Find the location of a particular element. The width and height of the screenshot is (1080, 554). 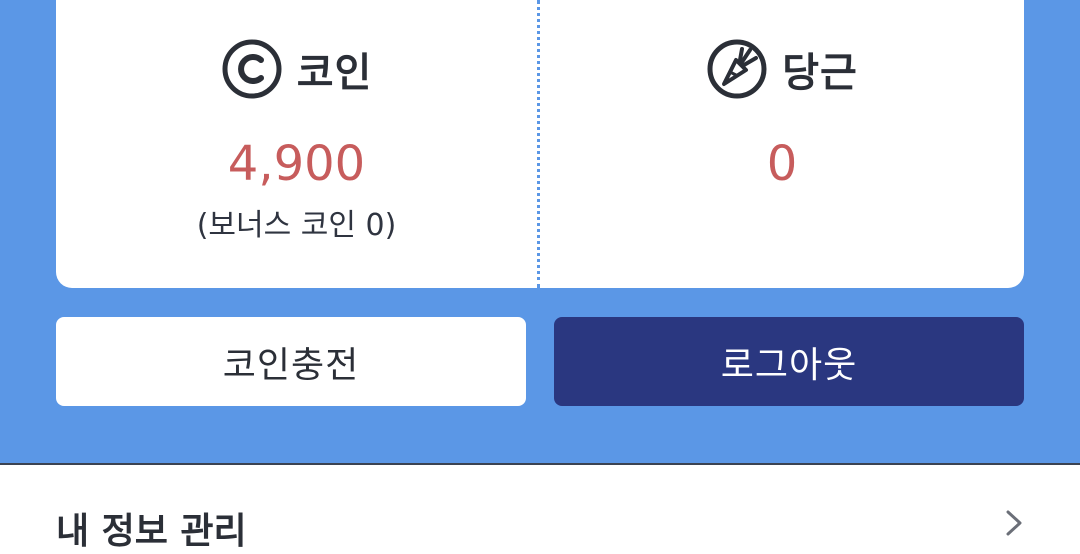

coin-label: 코인 is located at coordinates (334, 73).